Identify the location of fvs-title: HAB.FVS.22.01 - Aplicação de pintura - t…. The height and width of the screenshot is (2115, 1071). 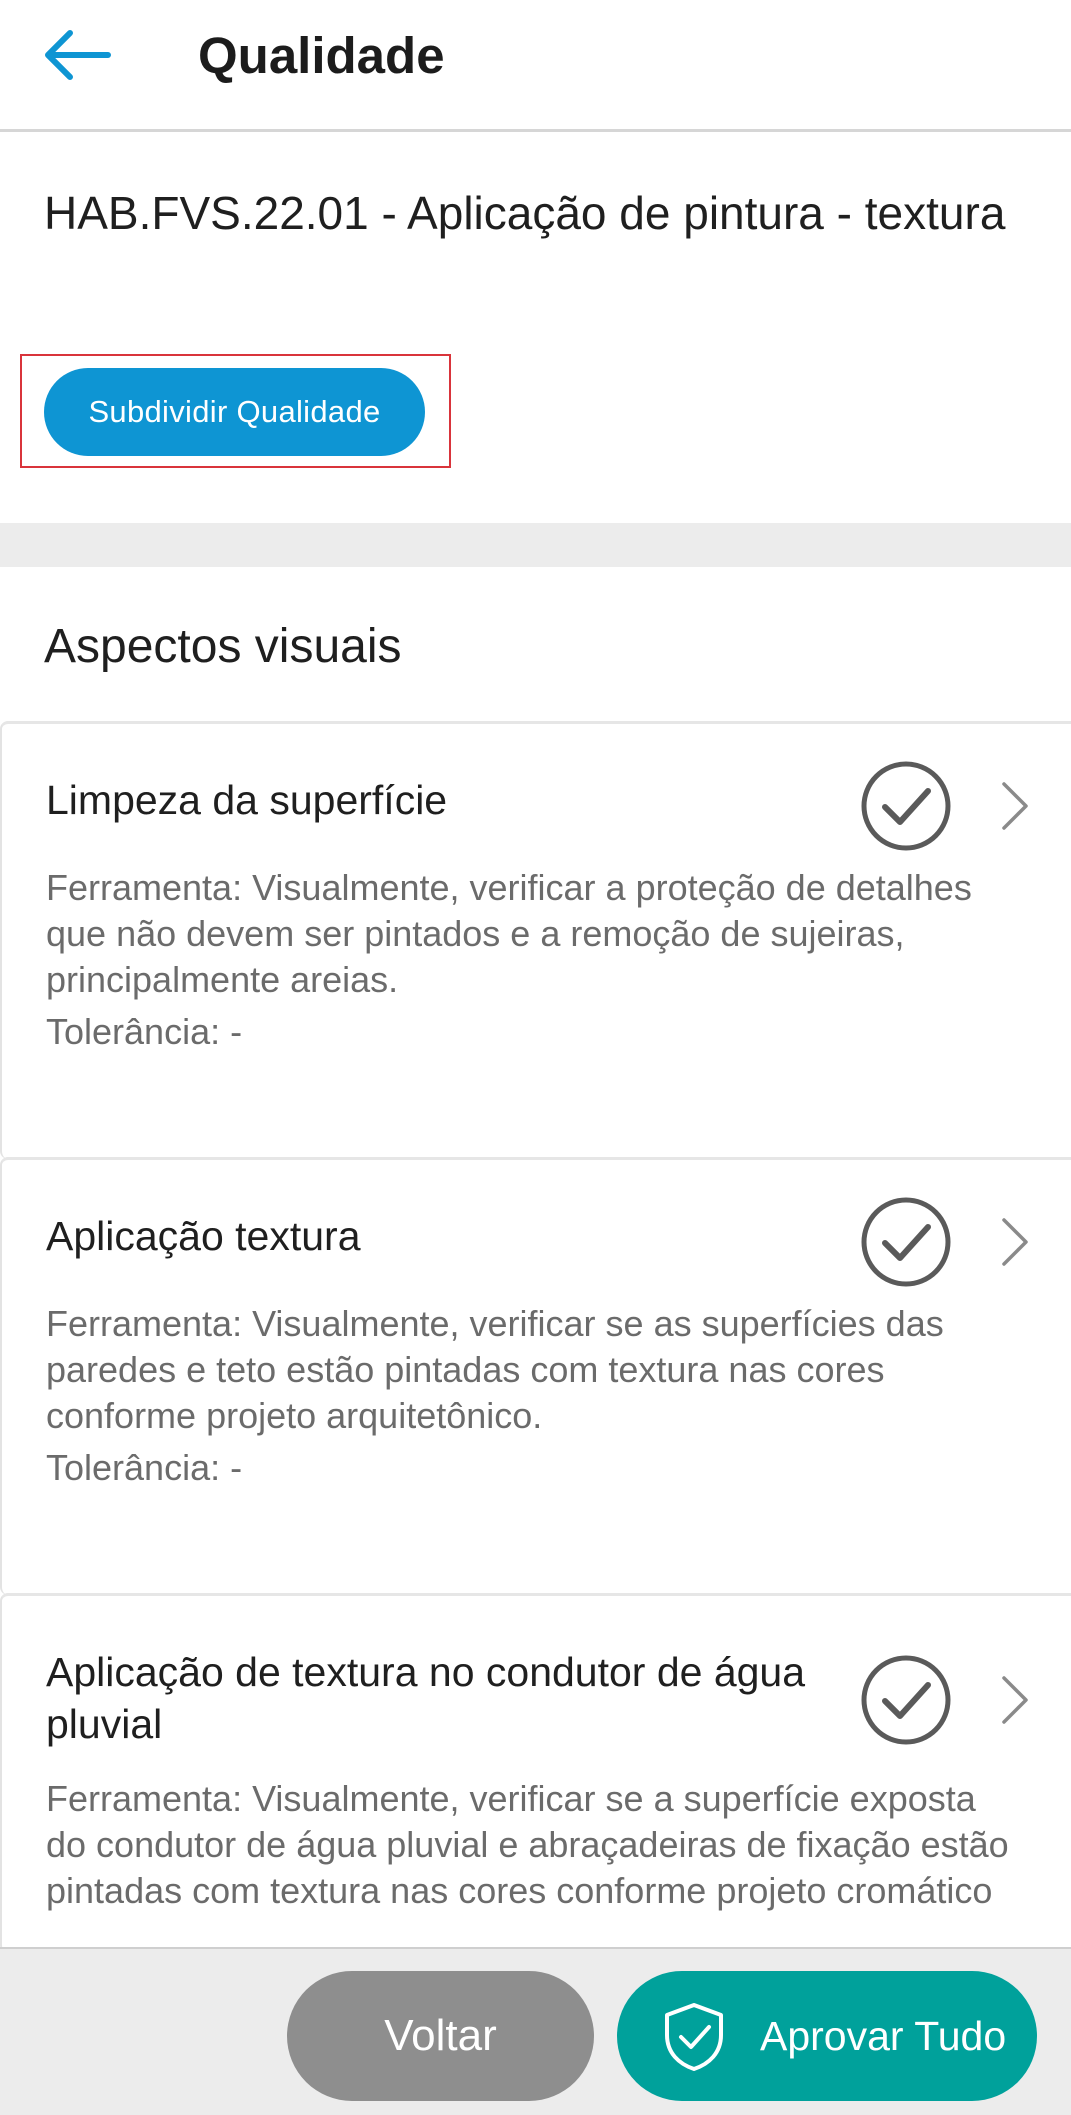
(525, 213).